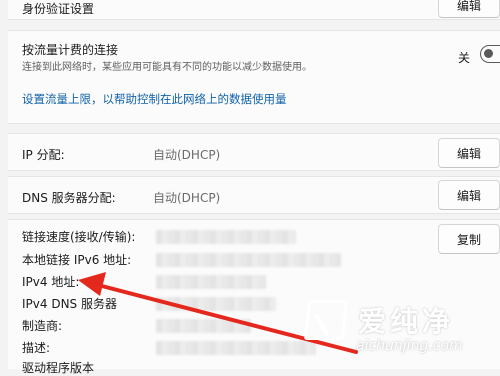  What do you see at coordinates (58, 368) in the screenshot?
I see `property-label-driver-version: 驱动程序版本` at bounding box center [58, 368].